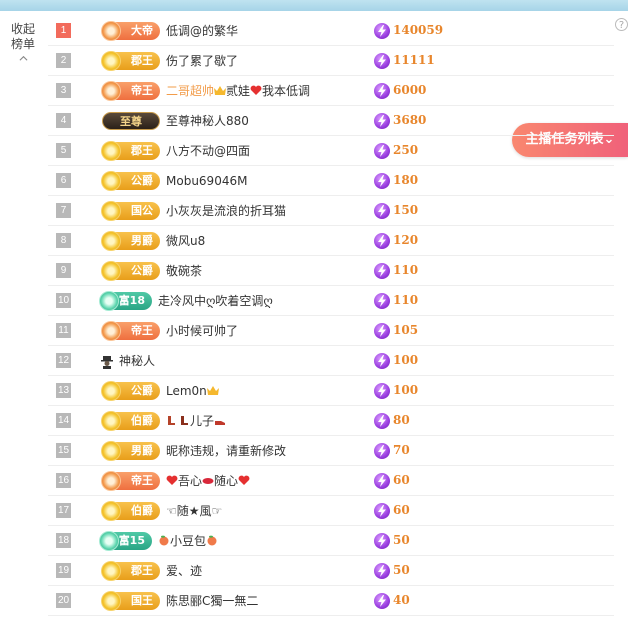 This screenshot has width=628, height=617. I want to click on rank-number: 6, so click(63, 180).